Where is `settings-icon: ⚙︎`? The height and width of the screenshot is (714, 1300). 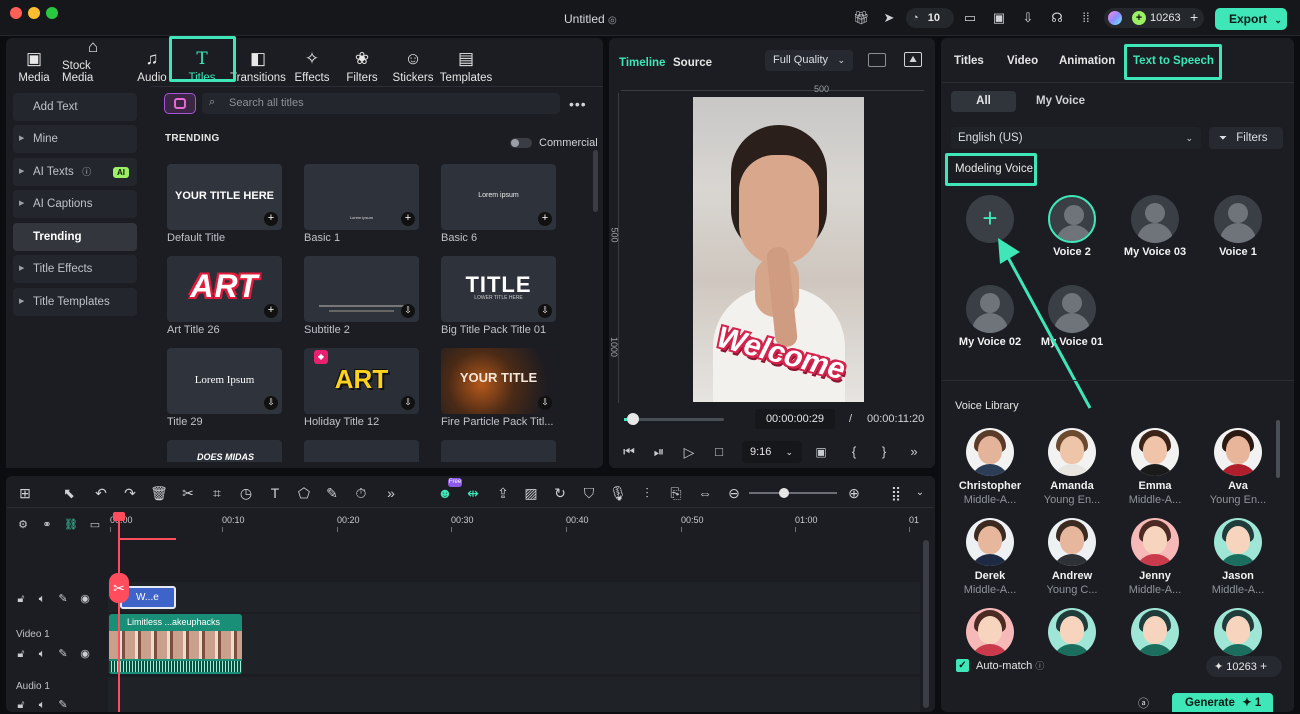 settings-icon: ⚙︎ is located at coordinates (23, 525).